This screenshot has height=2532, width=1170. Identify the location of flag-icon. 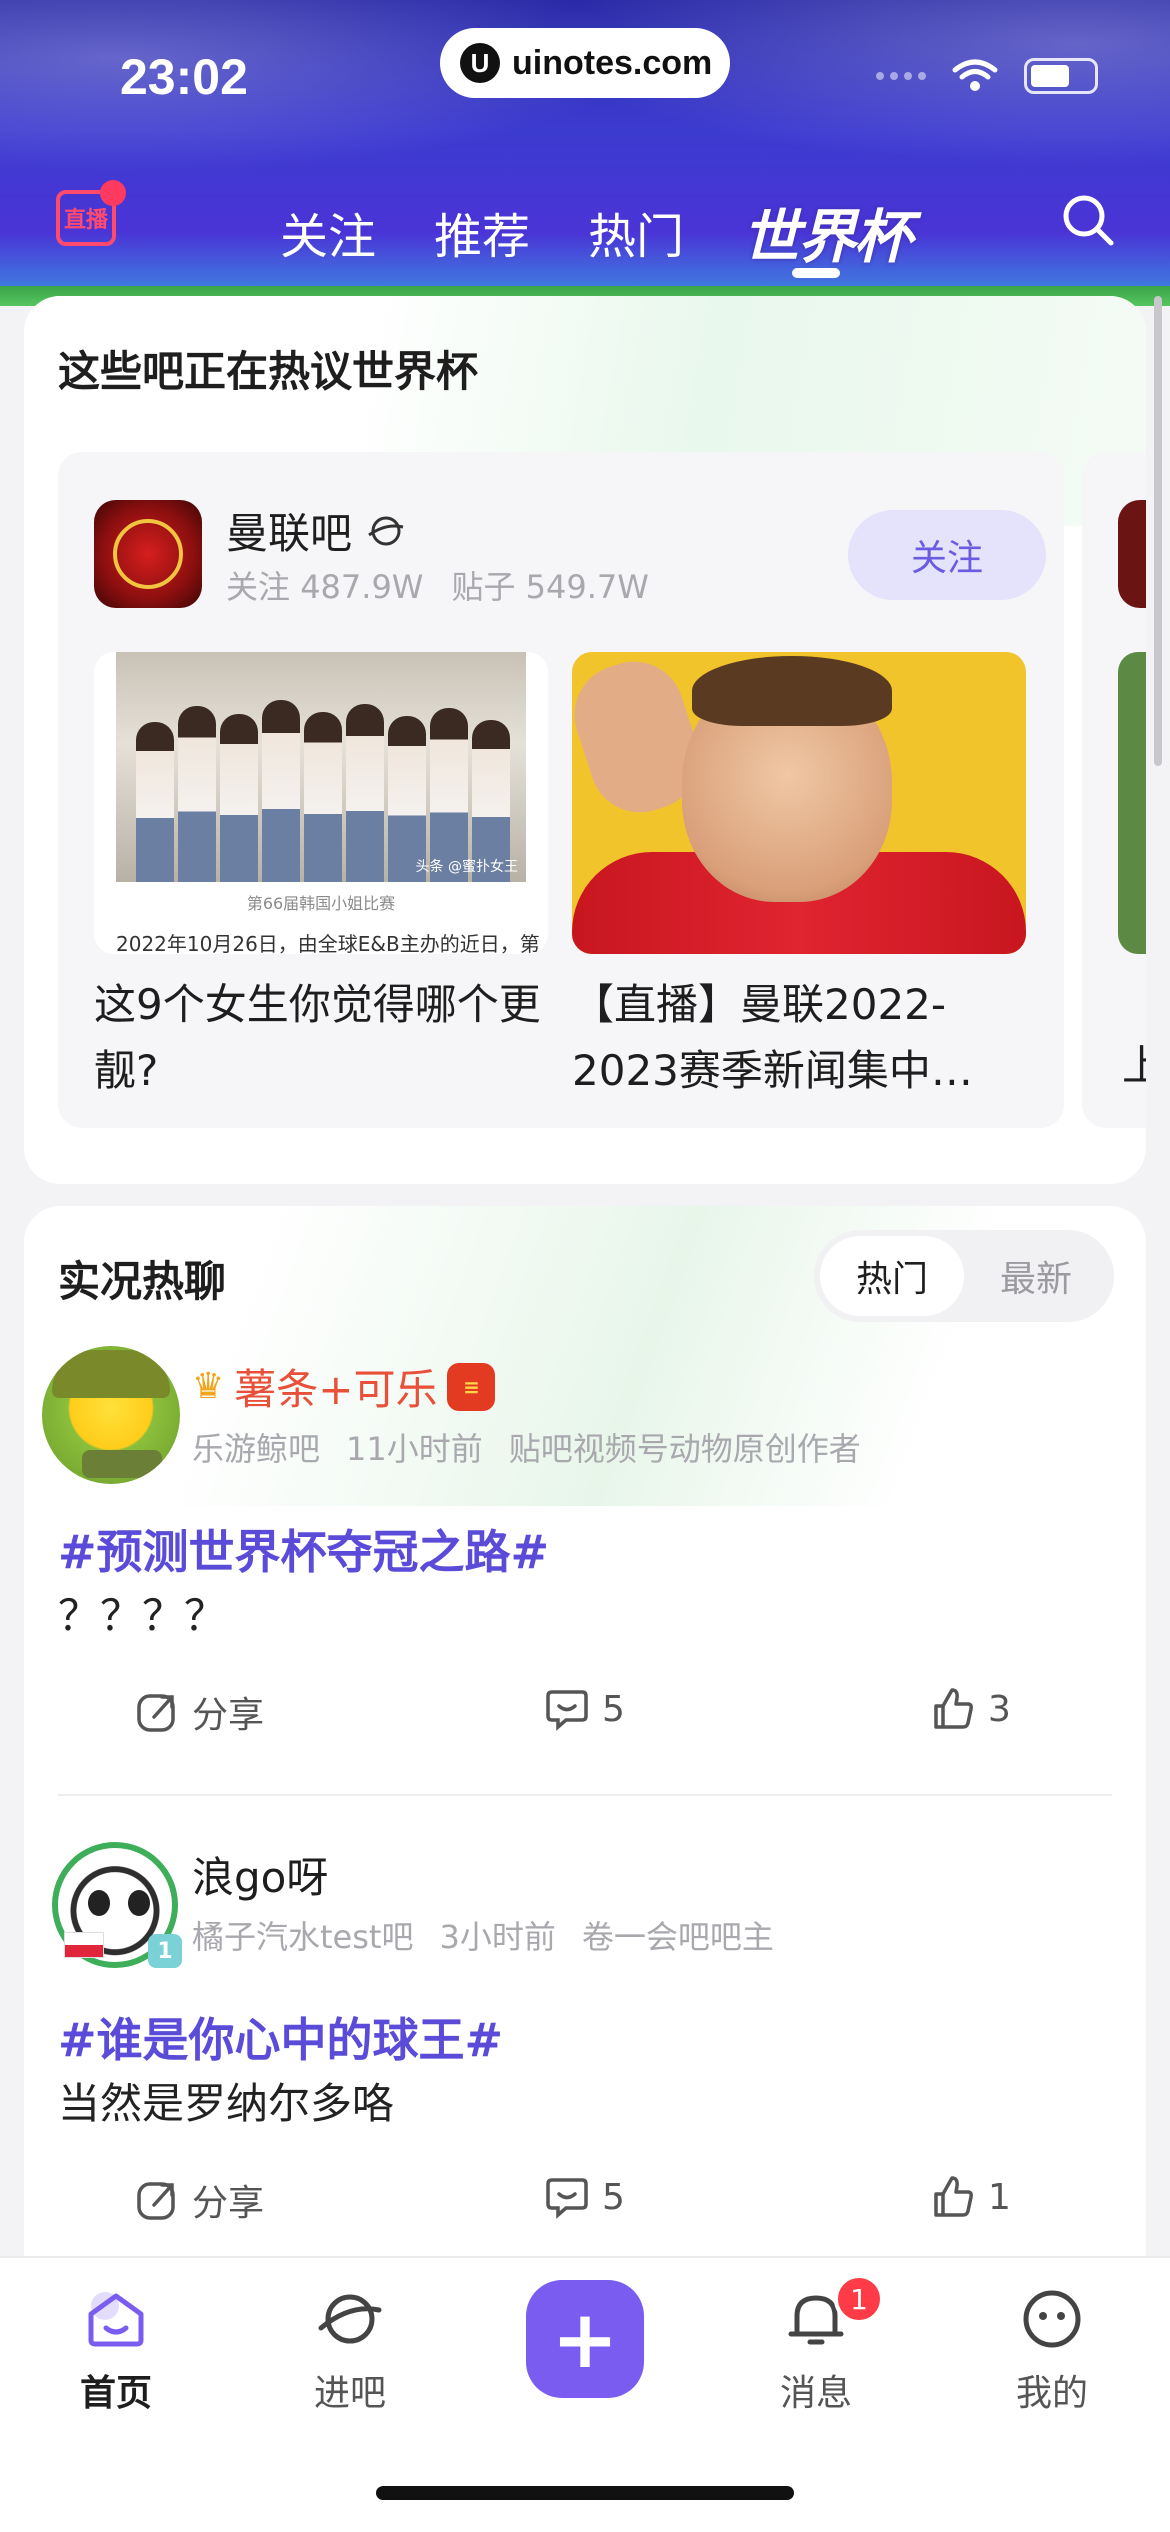
(84, 1945).